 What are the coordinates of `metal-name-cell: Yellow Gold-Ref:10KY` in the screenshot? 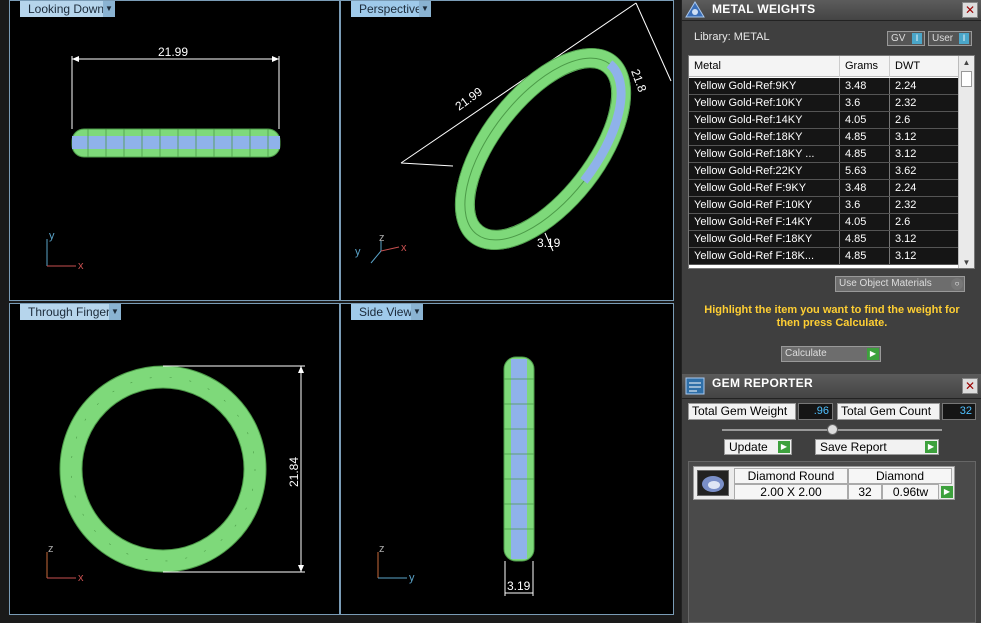 It's located at (764, 103).